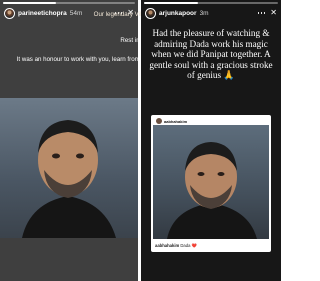 The width and height of the screenshot is (320, 281). What do you see at coordinates (204, 13) in the screenshot?
I see `right-timestamp: 3m` at bounding box center [204, 13].